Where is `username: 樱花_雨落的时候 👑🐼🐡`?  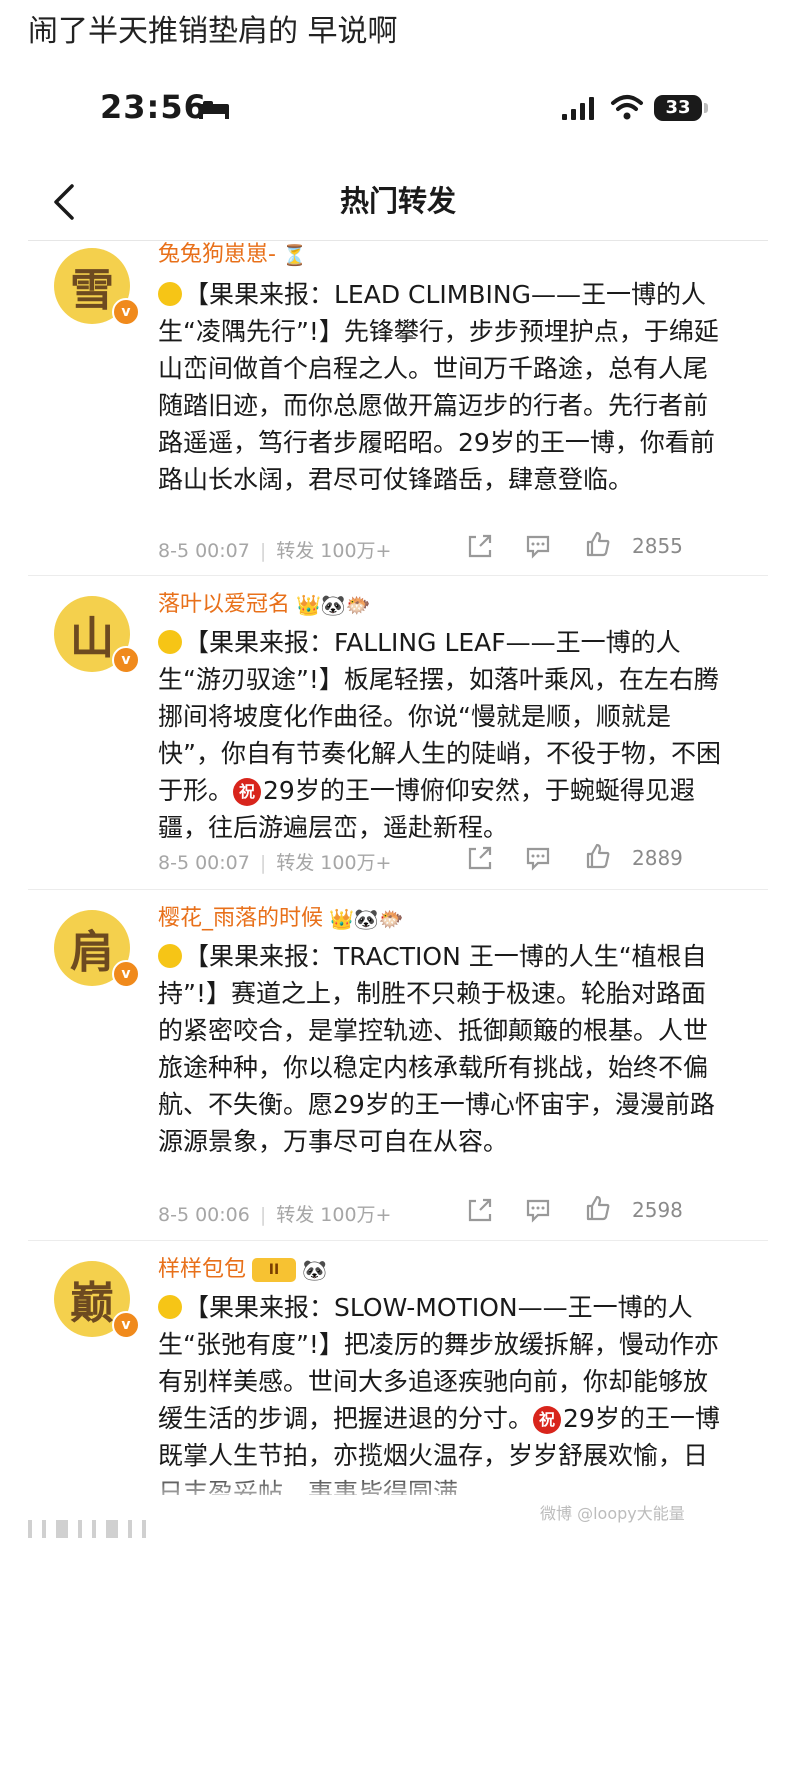 username: 樱花_雨落的时候 👑🐼🐡 is located at coordinates (281, 916).